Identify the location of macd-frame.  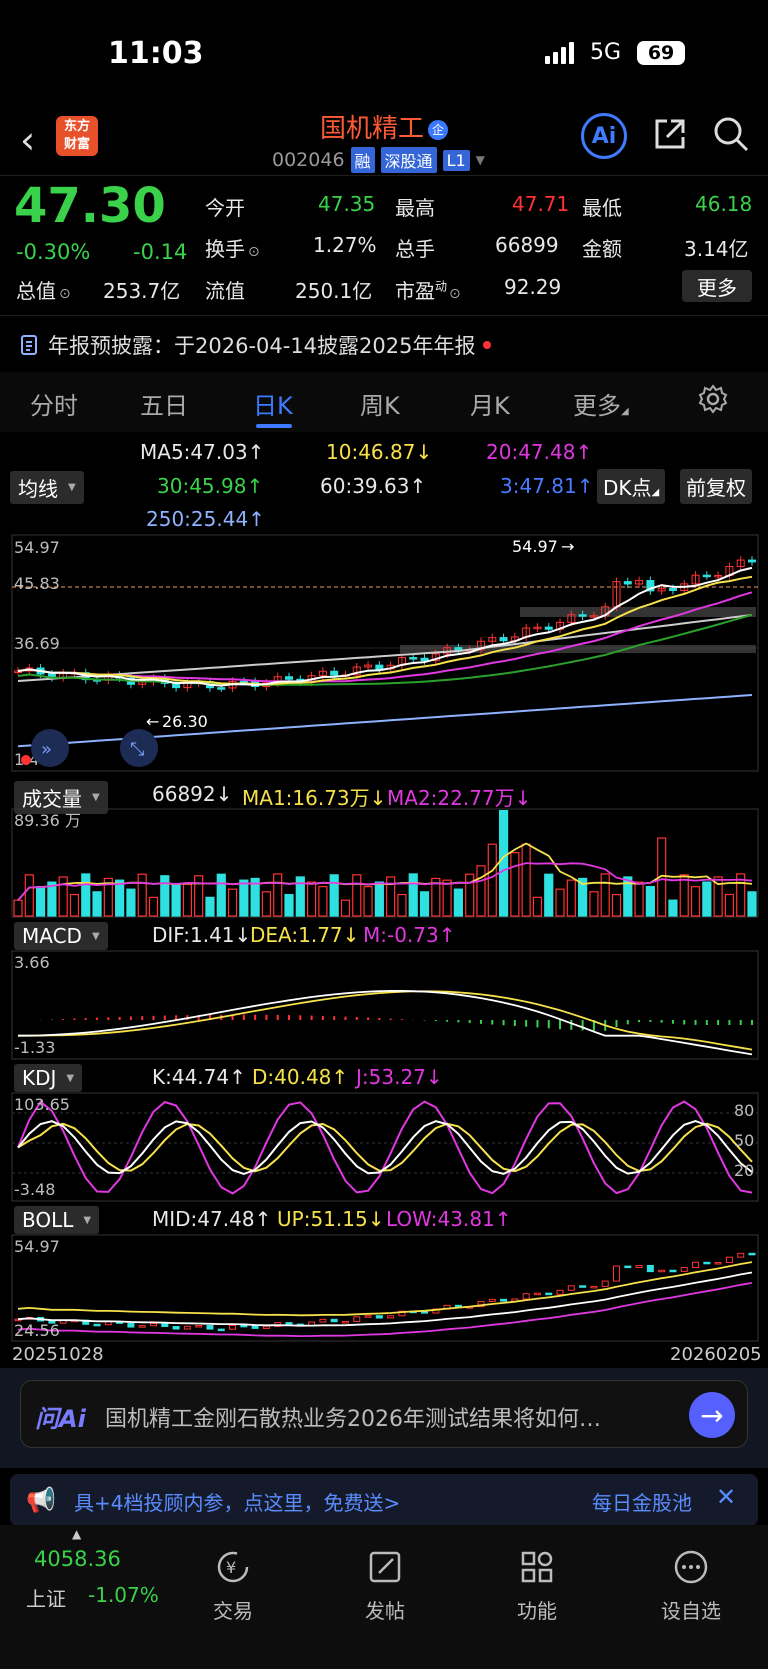
(385, 1005).